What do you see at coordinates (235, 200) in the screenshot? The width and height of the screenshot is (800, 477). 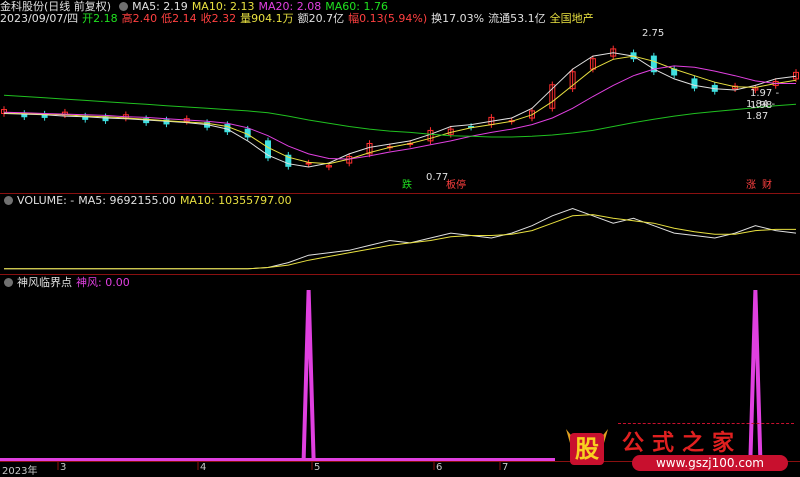 I see `volume-ma10: MA10: 10355797.00` at bounding box center [235, 200].